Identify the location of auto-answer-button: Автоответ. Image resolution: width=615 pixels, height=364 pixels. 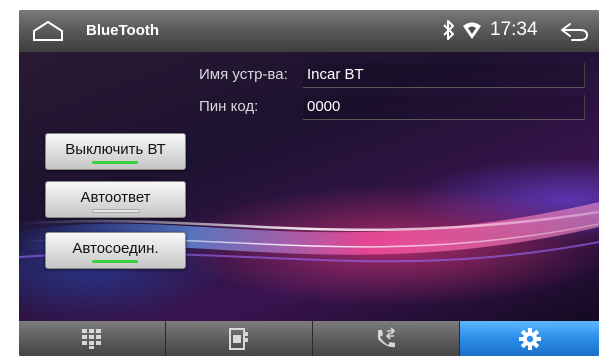
(115, 199).